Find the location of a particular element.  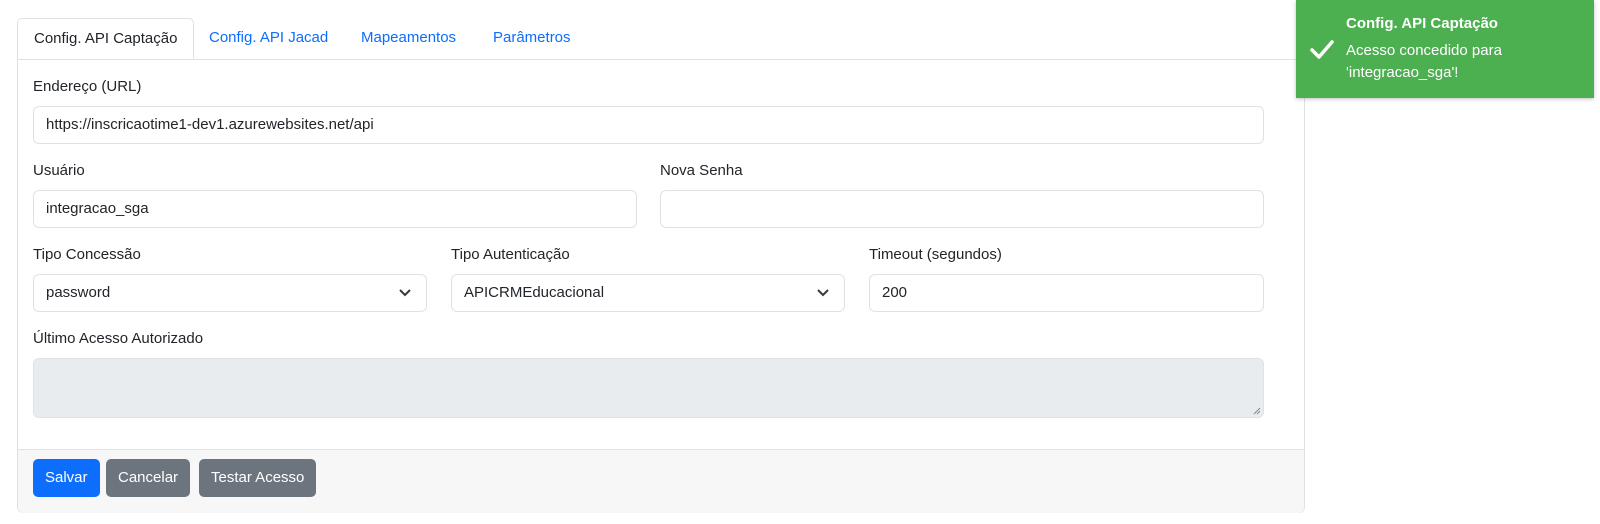

user-input: integracao_sga is located at coordinates (335, 209).